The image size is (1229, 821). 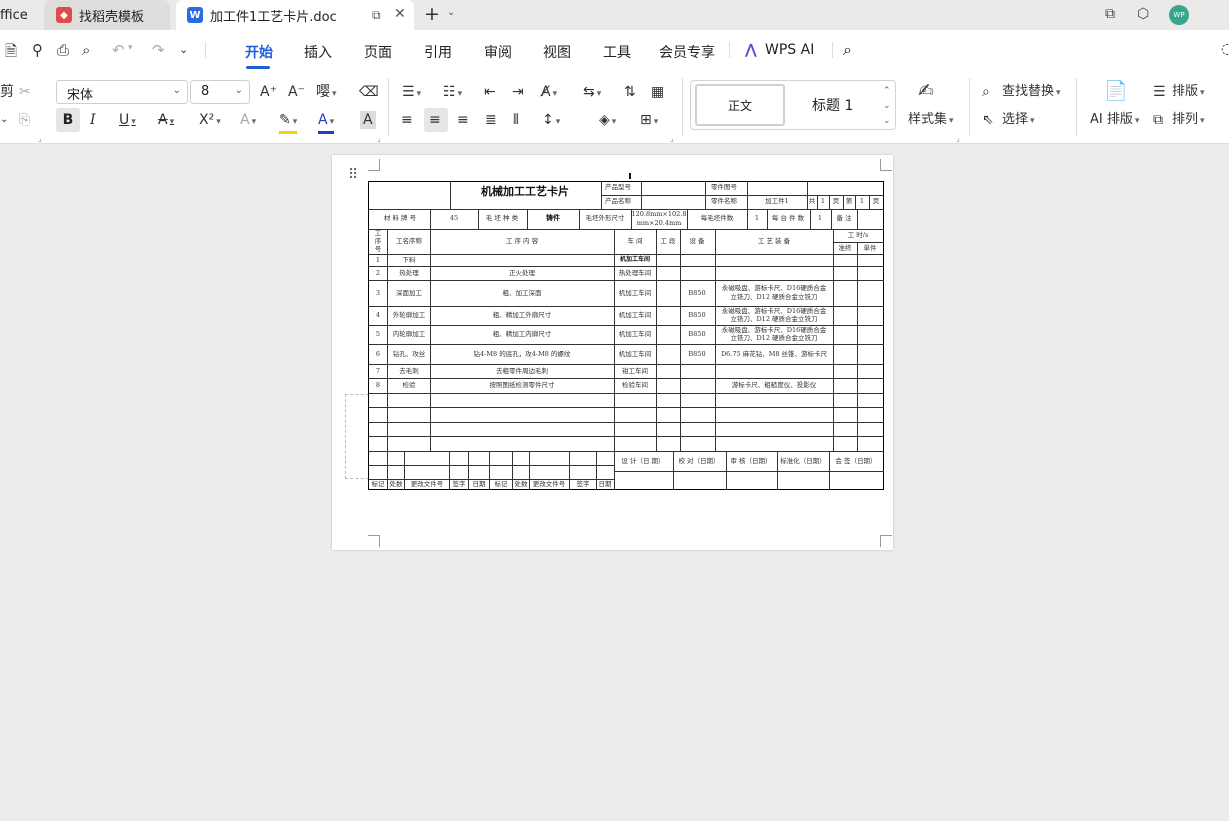 I want to click on copy-dropdown-icon: ⌄, so click(x=4, y=120).